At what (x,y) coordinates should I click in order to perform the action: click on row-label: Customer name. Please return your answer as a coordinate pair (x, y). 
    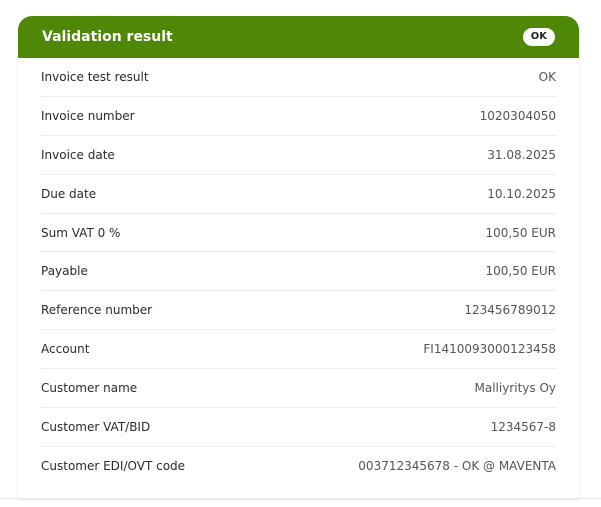
    Looking at the image, I should click on (89, 388).